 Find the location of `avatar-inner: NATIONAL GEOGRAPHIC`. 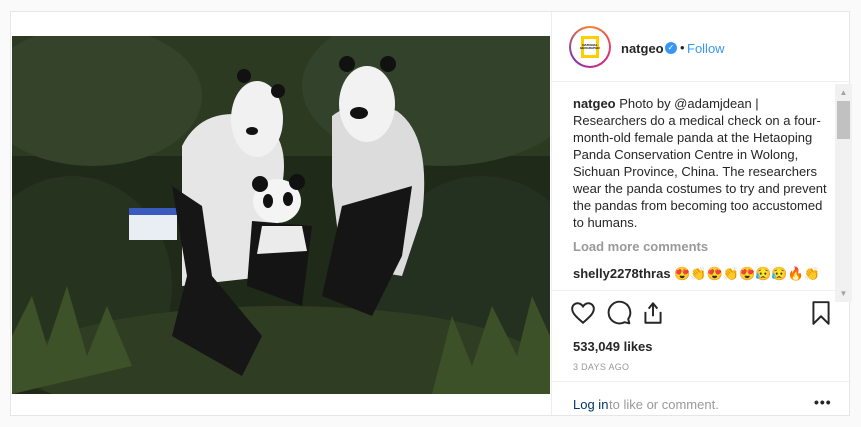

avatar-inner: NATIONAL GEOGRAPHIC is located at coordinates (590, 47).